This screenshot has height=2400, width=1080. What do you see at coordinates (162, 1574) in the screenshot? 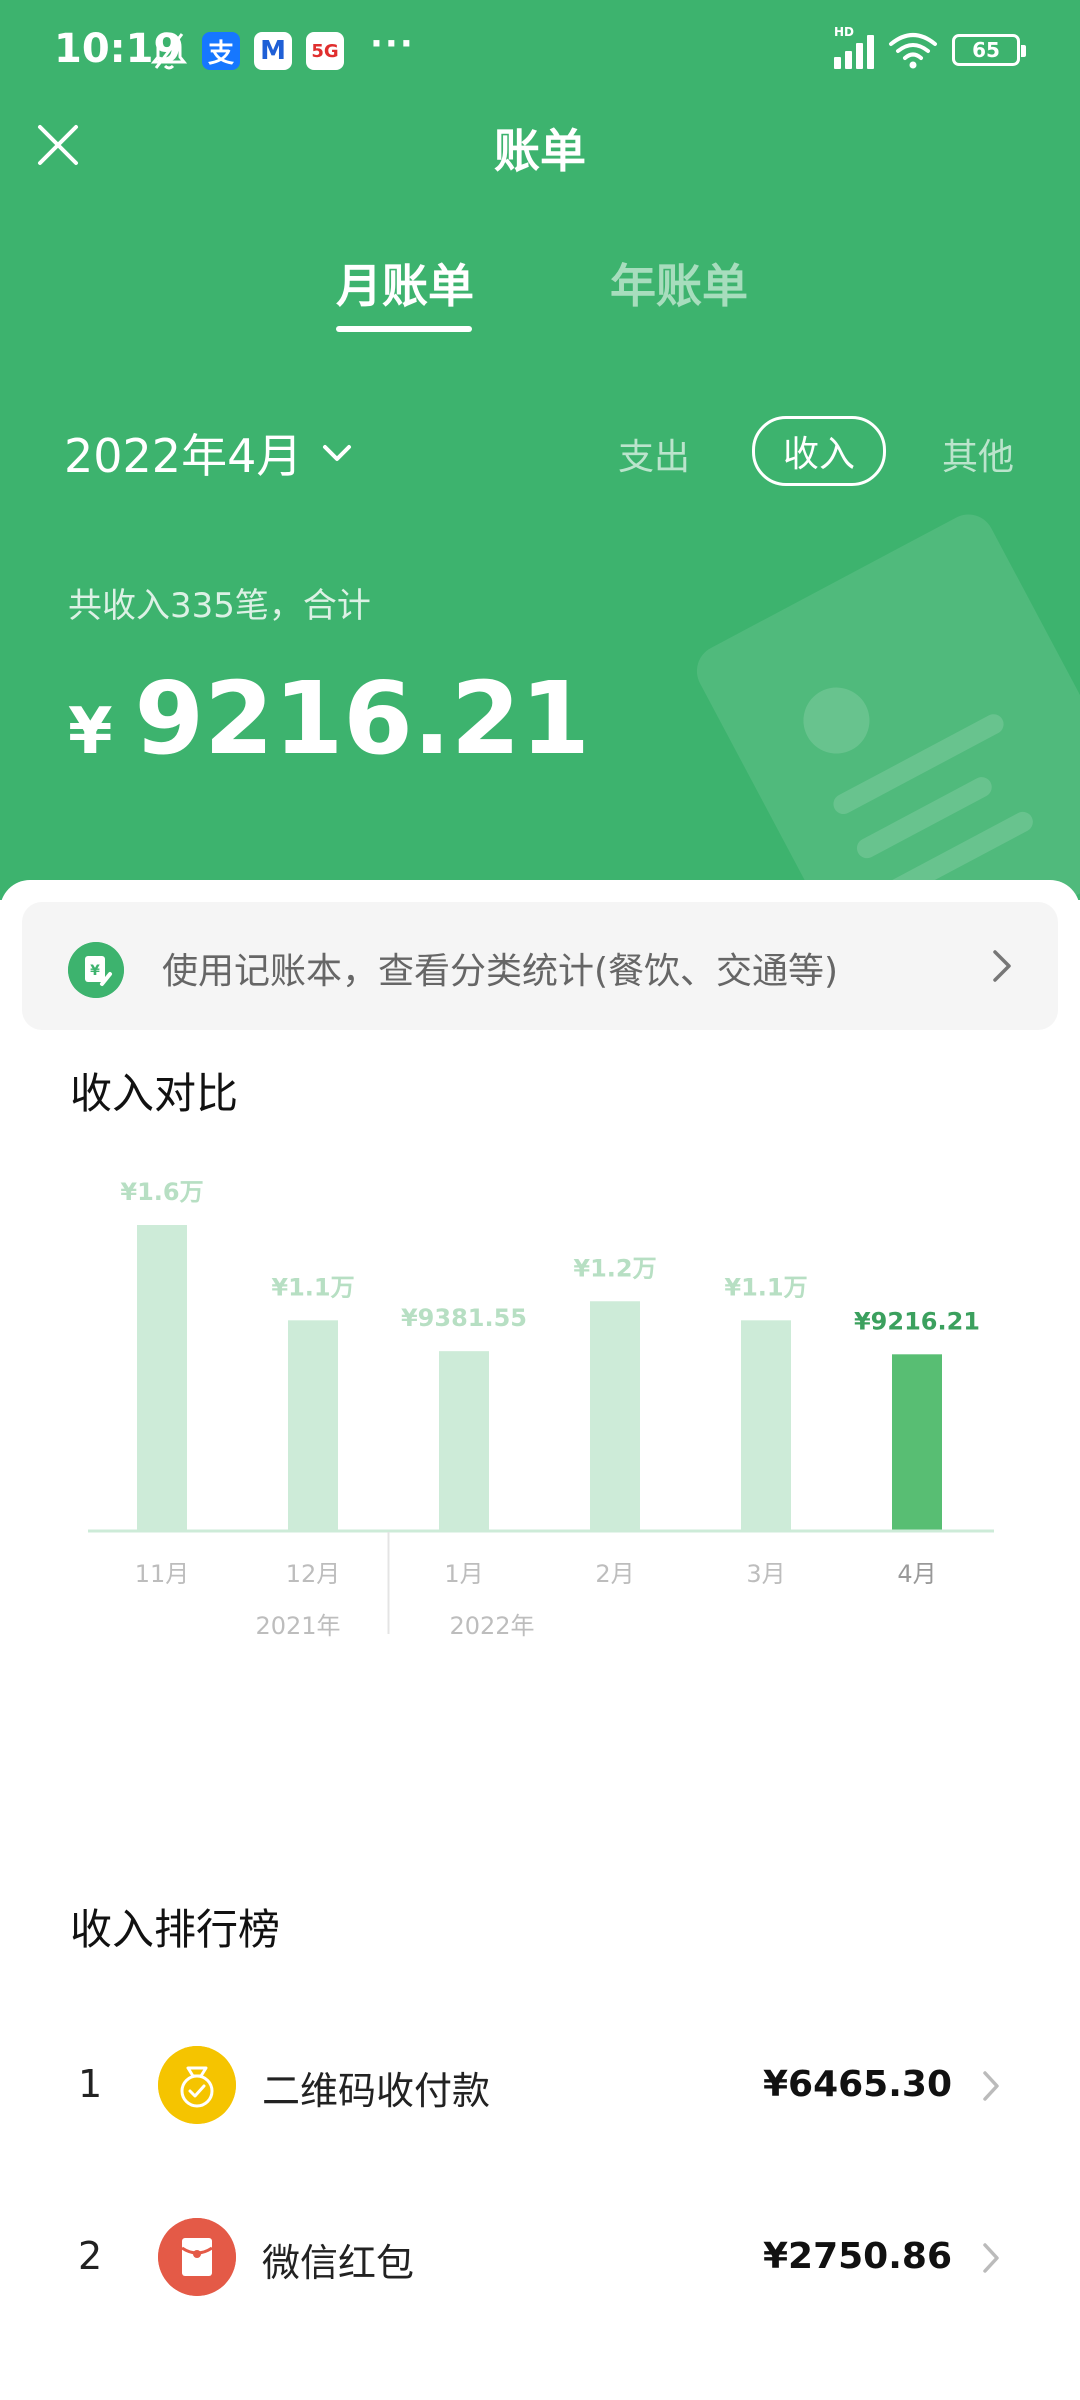
I see `chart-tick-label-1: 11月` at bounding box center [162, 1574].